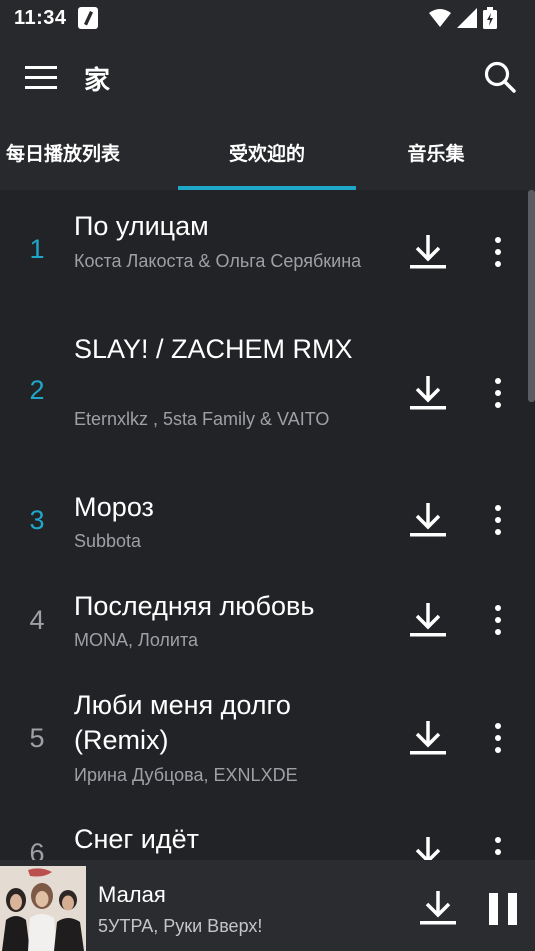 The image size is (535, 951). What do you see at coordinates (141, 226) in the screenshot?
I see `song-title: По улицам` at bounding box center [141, 226].